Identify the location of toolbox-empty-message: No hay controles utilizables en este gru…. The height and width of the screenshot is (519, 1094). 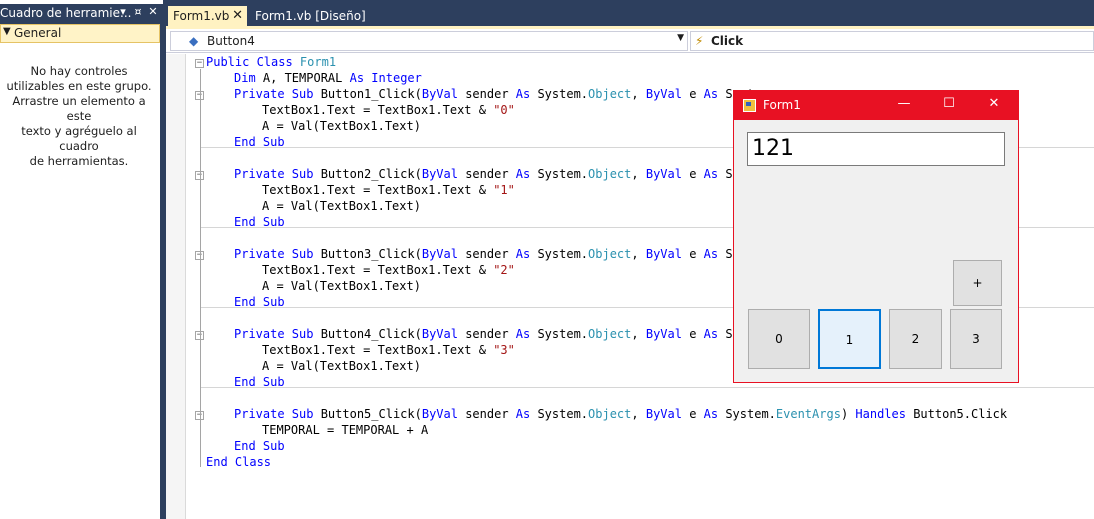
(79, 116).